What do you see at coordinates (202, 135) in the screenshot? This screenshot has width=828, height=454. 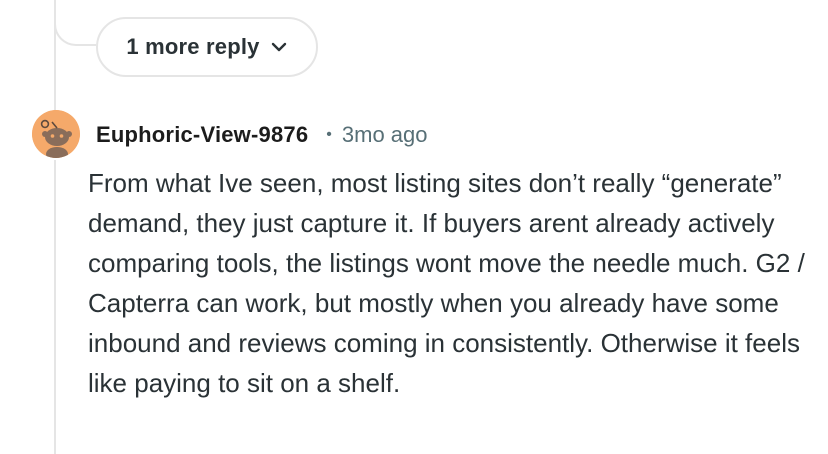 I see `username-link: Euphoric-View-9876` at bounding box center [202, 135].